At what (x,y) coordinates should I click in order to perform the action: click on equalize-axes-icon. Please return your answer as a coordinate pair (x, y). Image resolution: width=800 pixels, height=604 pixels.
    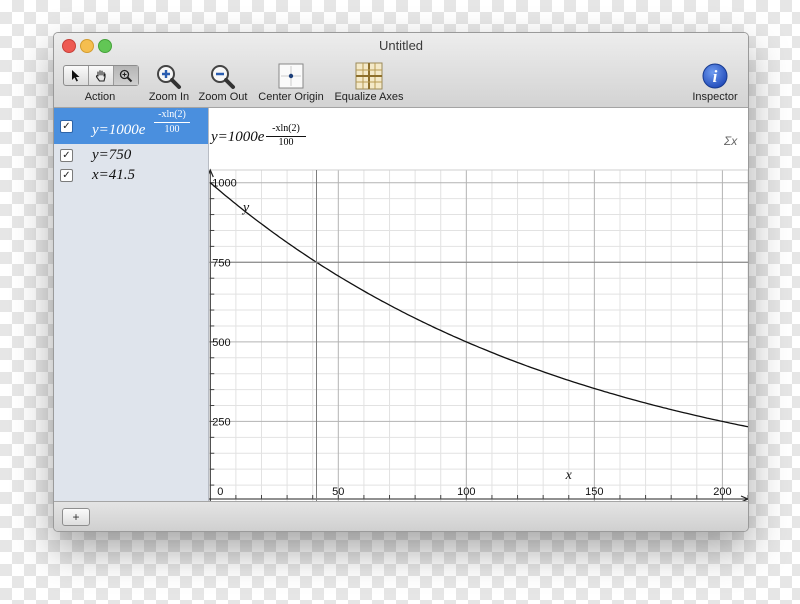
    Looking at the image, I should click on (369, 76).